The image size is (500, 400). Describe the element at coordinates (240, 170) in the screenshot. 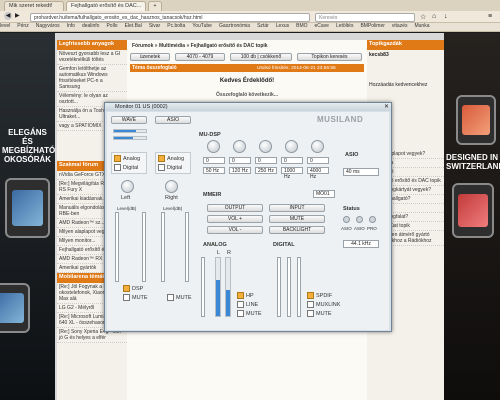

I see `eq-freq-field: 120 Hz` at that location.